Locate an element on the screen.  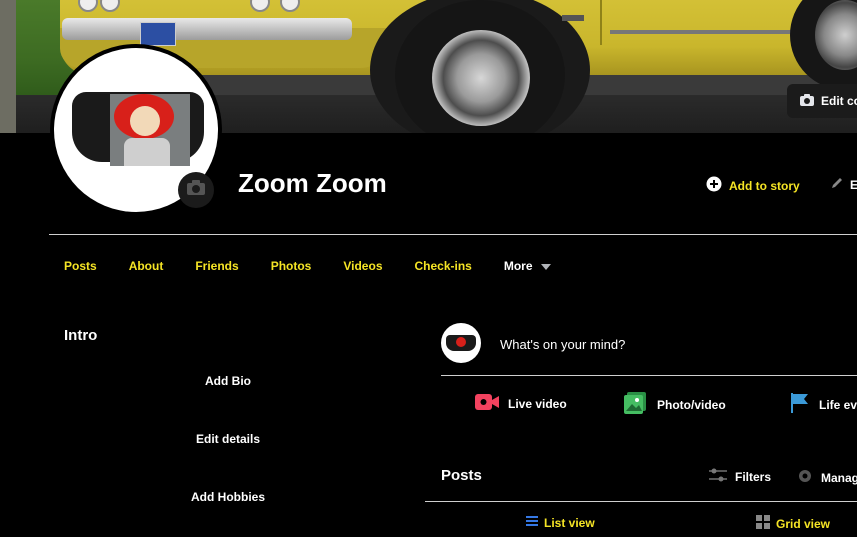
edit-cover-button: Edit co is located at coordinates (822, 101).